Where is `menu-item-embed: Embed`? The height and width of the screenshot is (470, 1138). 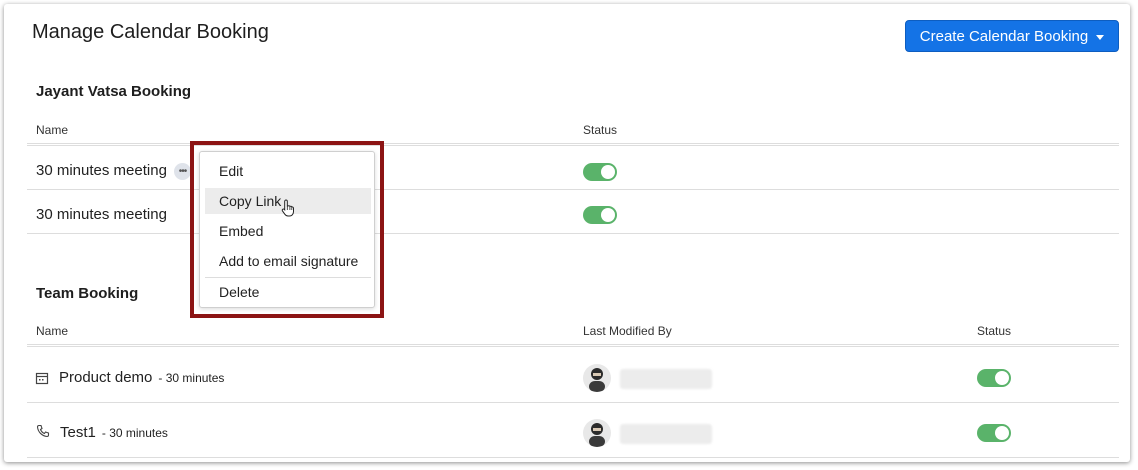 menu-item-embed: Embed is located at coordinates (288, 231).